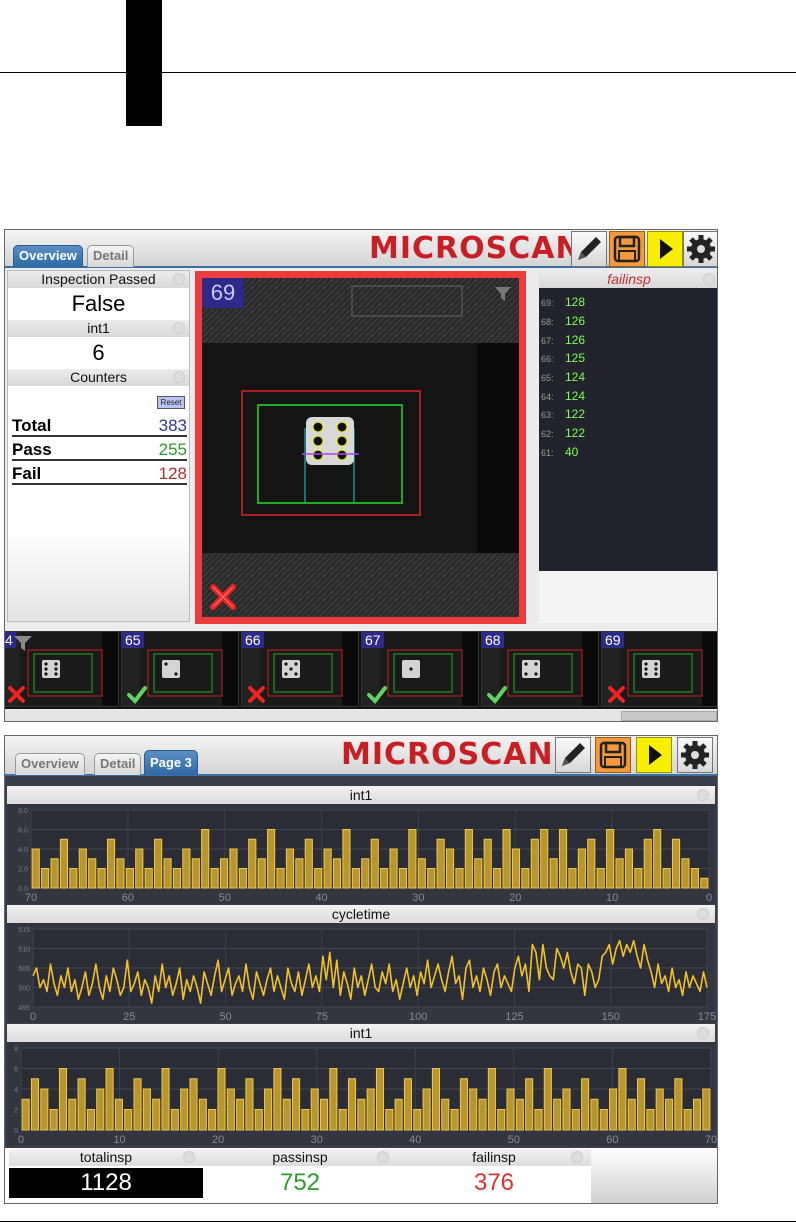 The image size is (796, 1225). Describe the element at coordinates (98, 279) in the screenshot. I see `inspection-passed-title: Inspection Passed` at that location.